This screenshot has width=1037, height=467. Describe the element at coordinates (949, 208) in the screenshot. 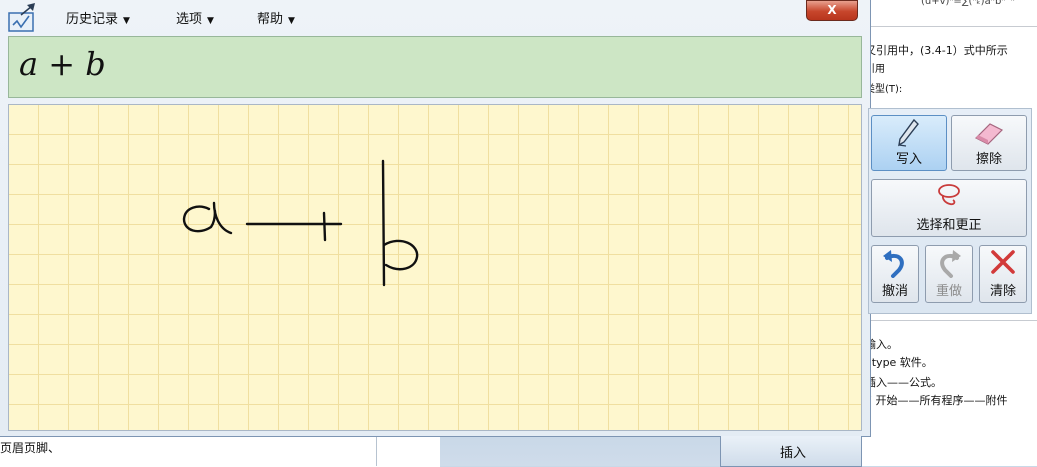

I see `select-correct-button: 选择和更正` at that location.